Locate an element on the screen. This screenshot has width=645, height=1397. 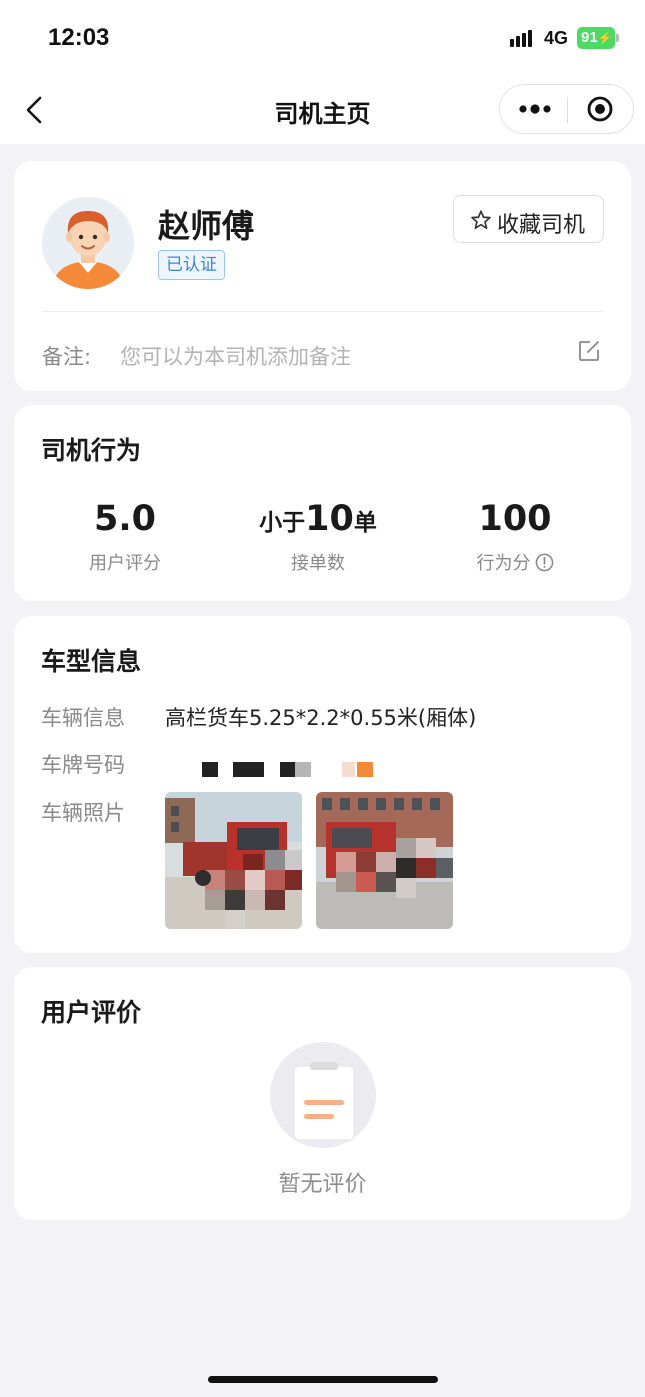
stat-suffix: 单 is located at coordinates (365, 523).